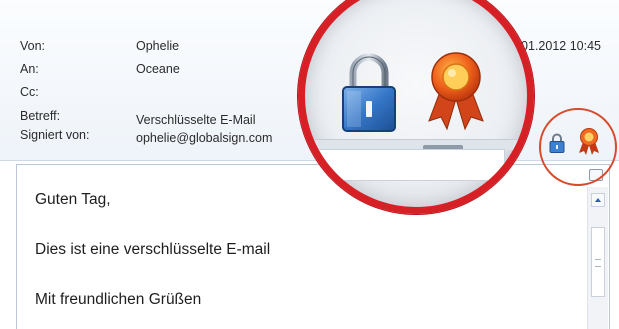 The height and width of the screenshot is (329, 619). I want to click on signed-by-label: Signiert von:, so click(55, 135).